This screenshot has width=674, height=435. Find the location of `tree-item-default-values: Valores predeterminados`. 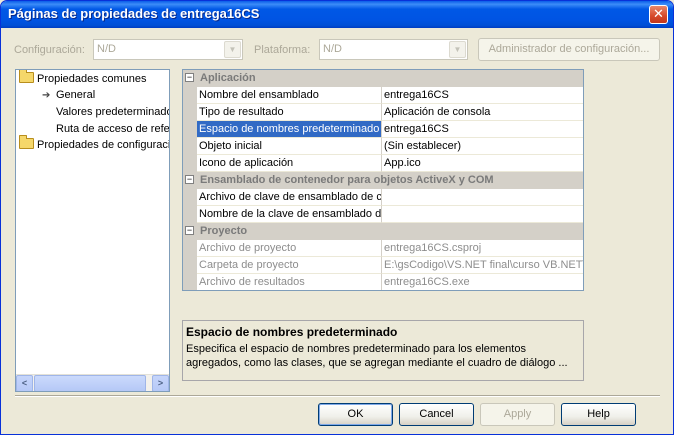

tree-item-default-values: Valores predeterminados is located at coordinates (112, 112).